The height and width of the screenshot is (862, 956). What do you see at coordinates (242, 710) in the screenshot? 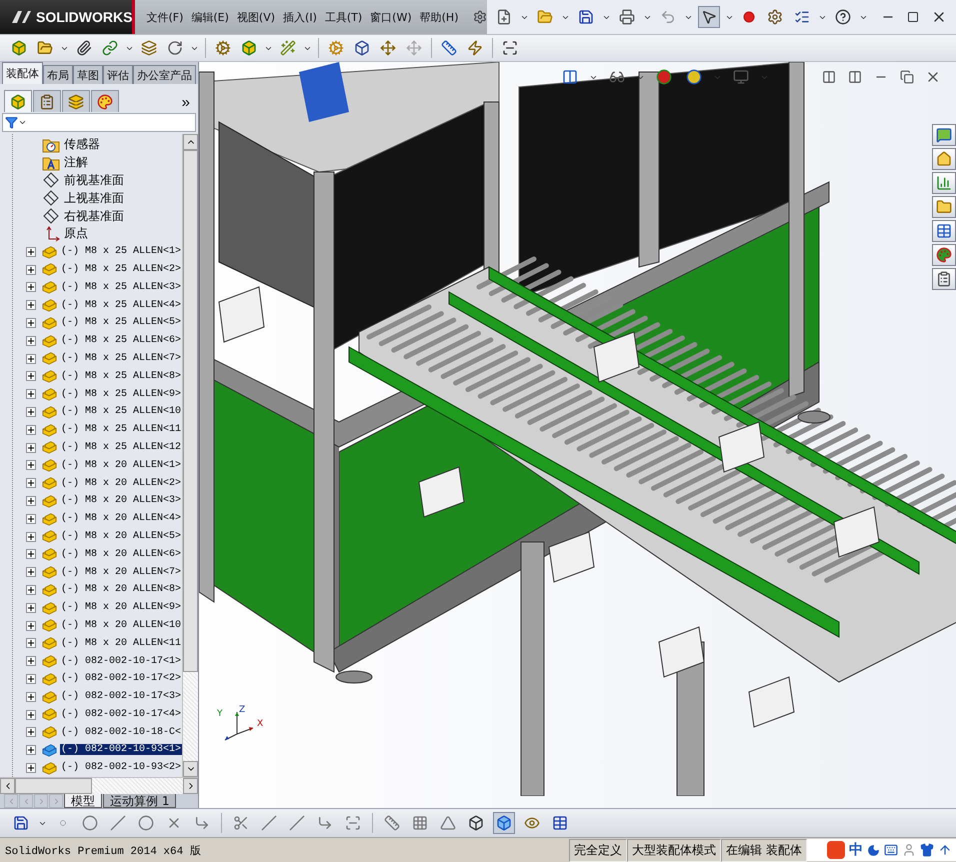
I see `axis-label: Z` at bounding box center [242, 710].